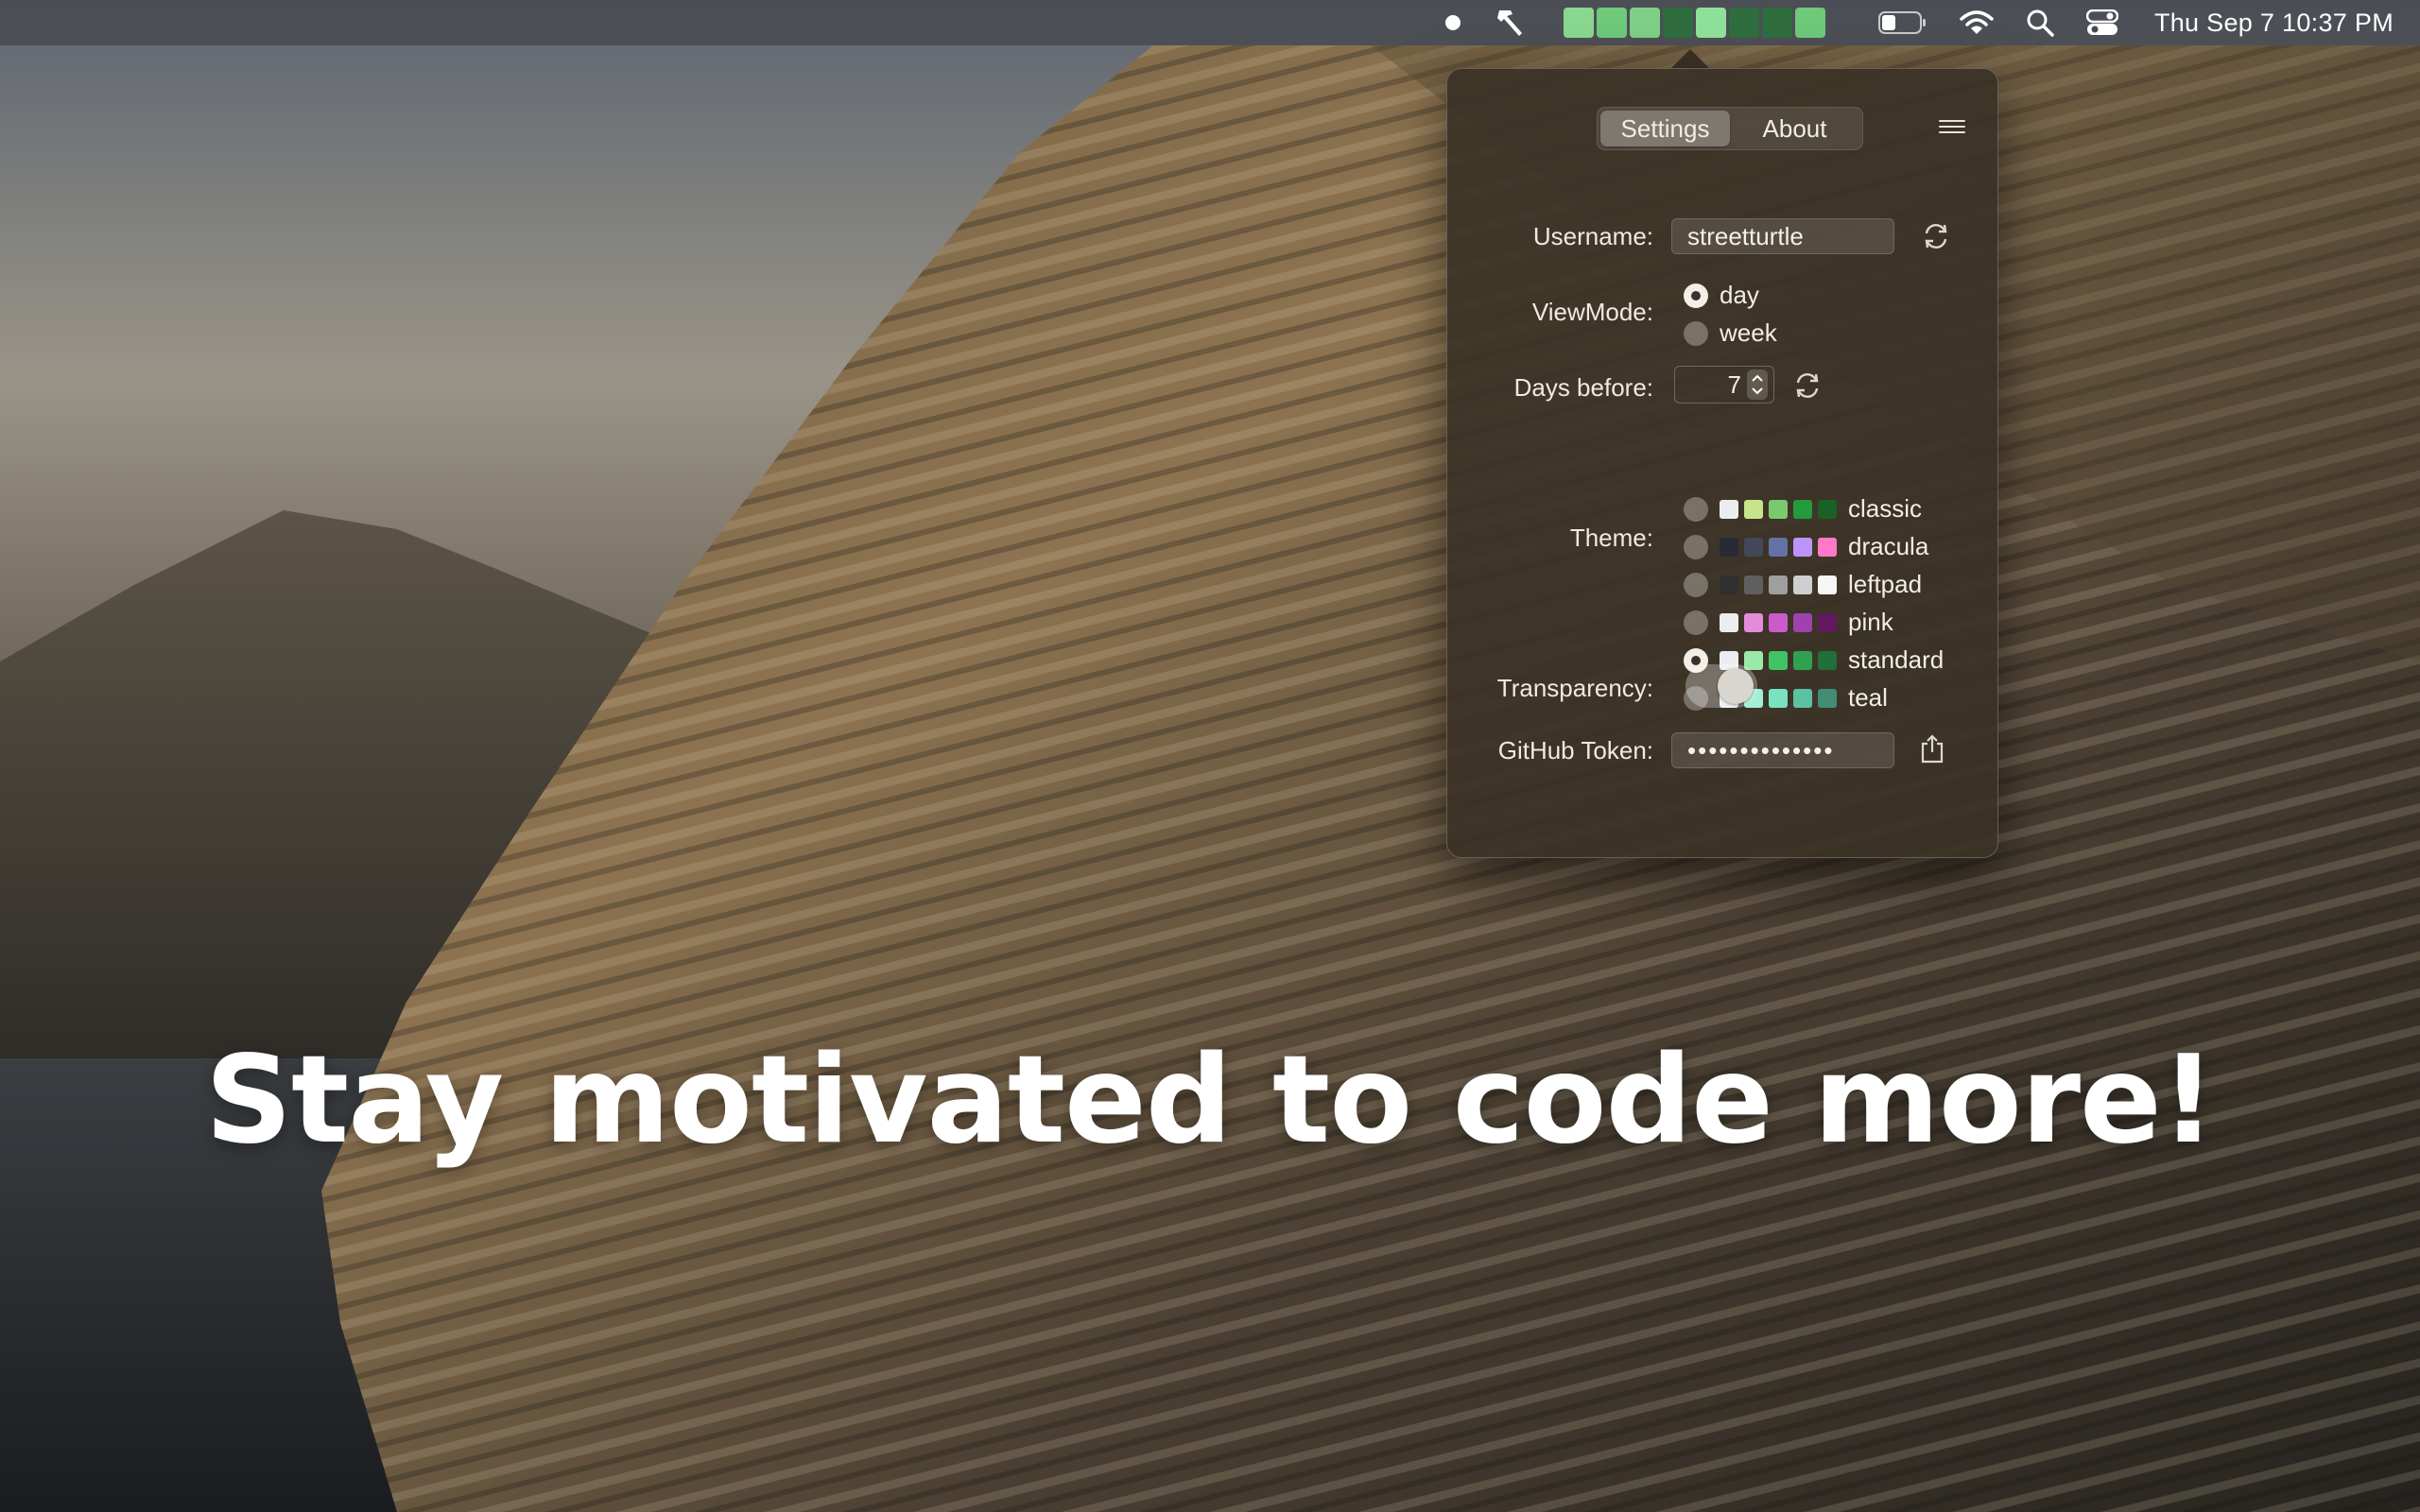 Image resolution: width=2420 pixels, height=1512 pixels. I want to click on github-token-input: ••••••••••••••, so click(1782, 750).